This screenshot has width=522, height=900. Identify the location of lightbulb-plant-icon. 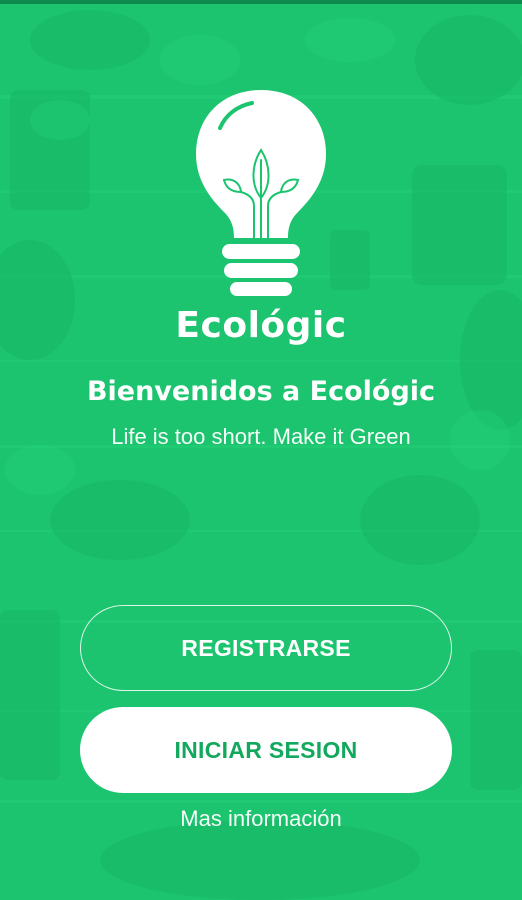
(261, 198).